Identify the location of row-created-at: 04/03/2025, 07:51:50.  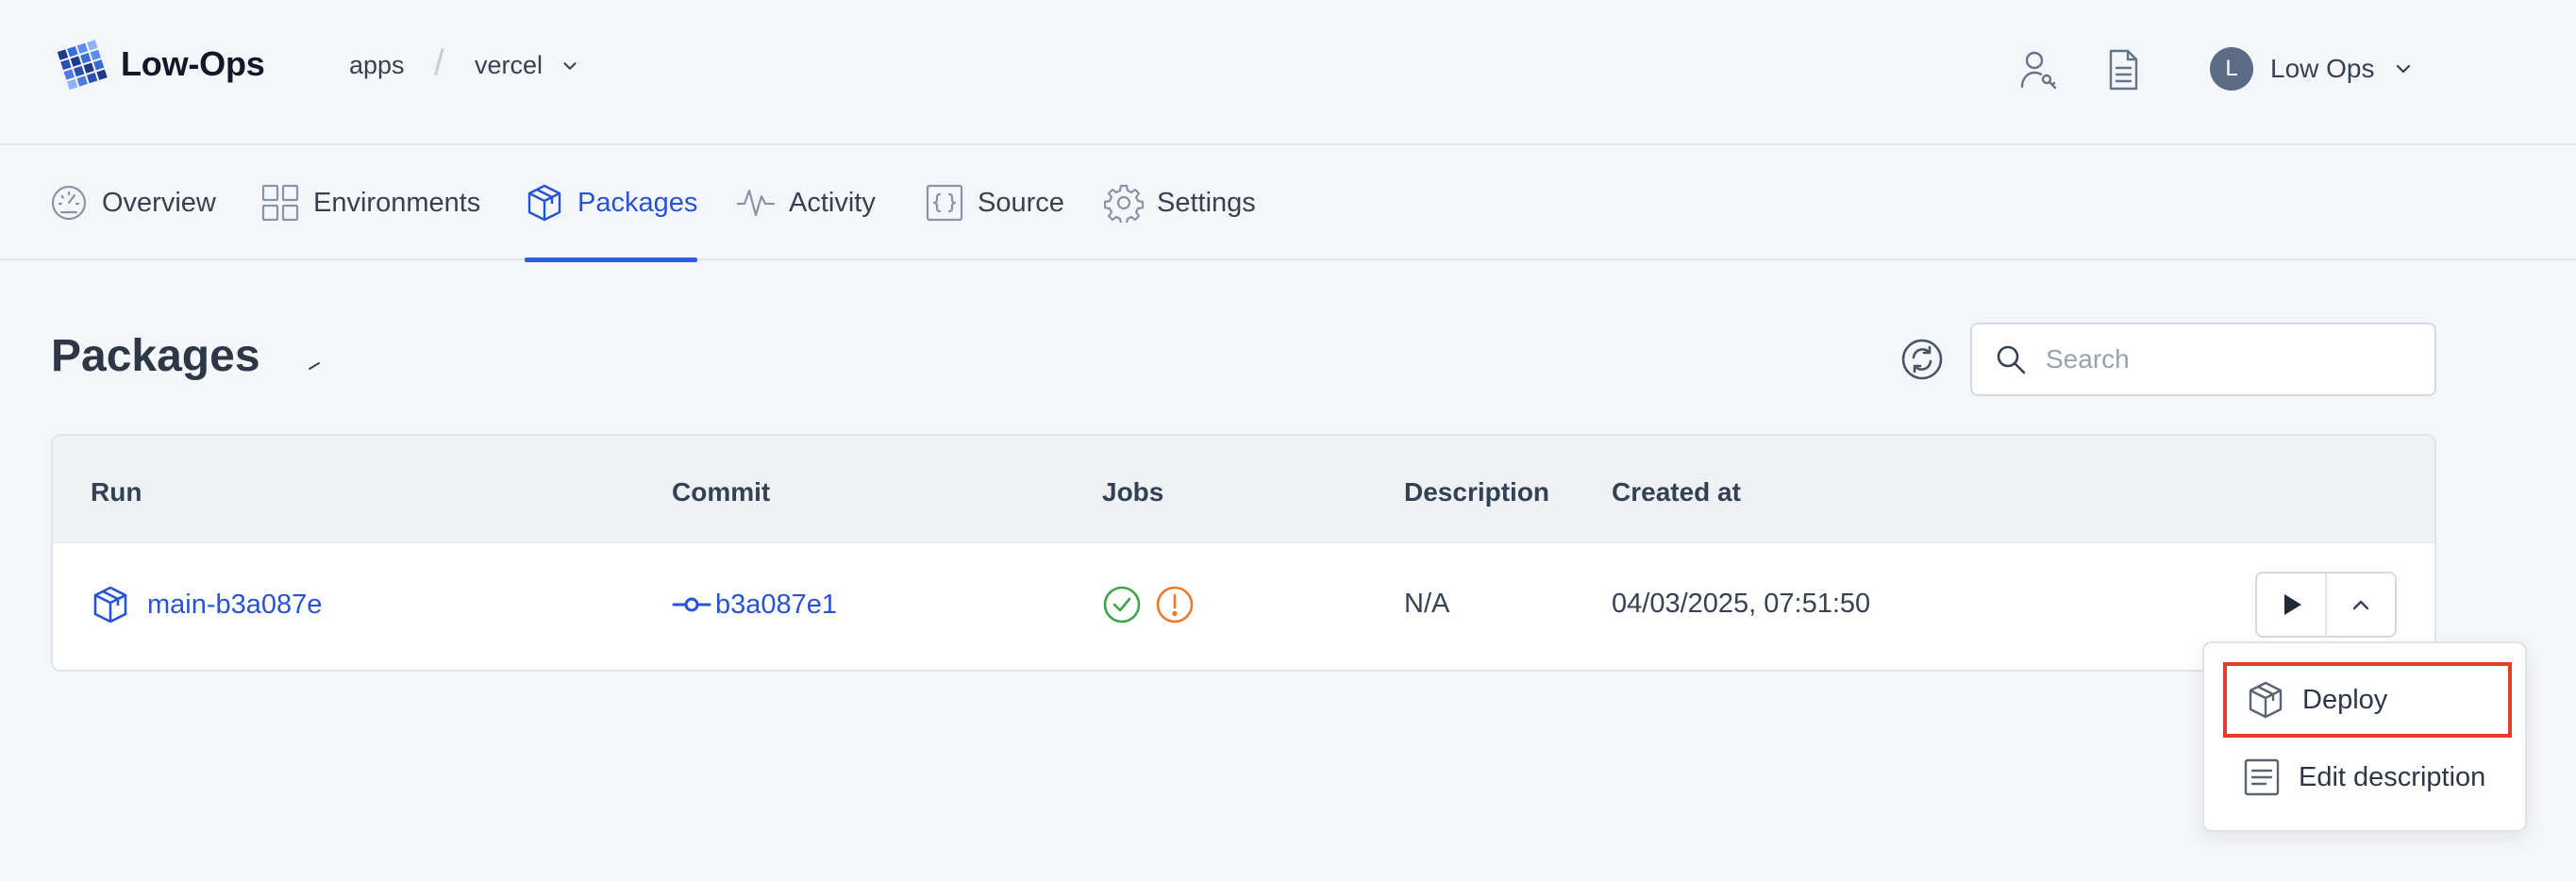
(1741, 604).